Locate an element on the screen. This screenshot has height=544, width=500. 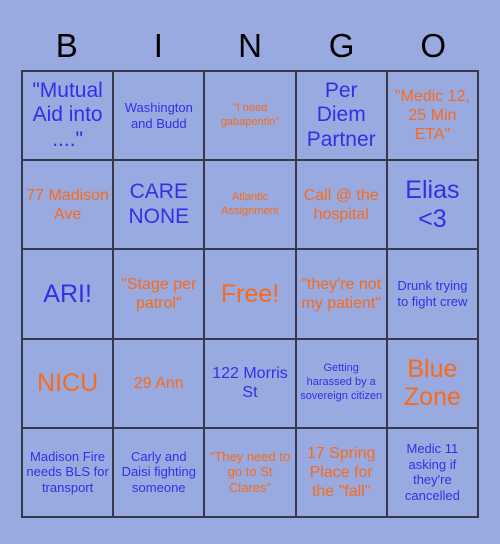
bingo-cell-label: "Mutual Aid into ...." is located at coordinates (67, 115).